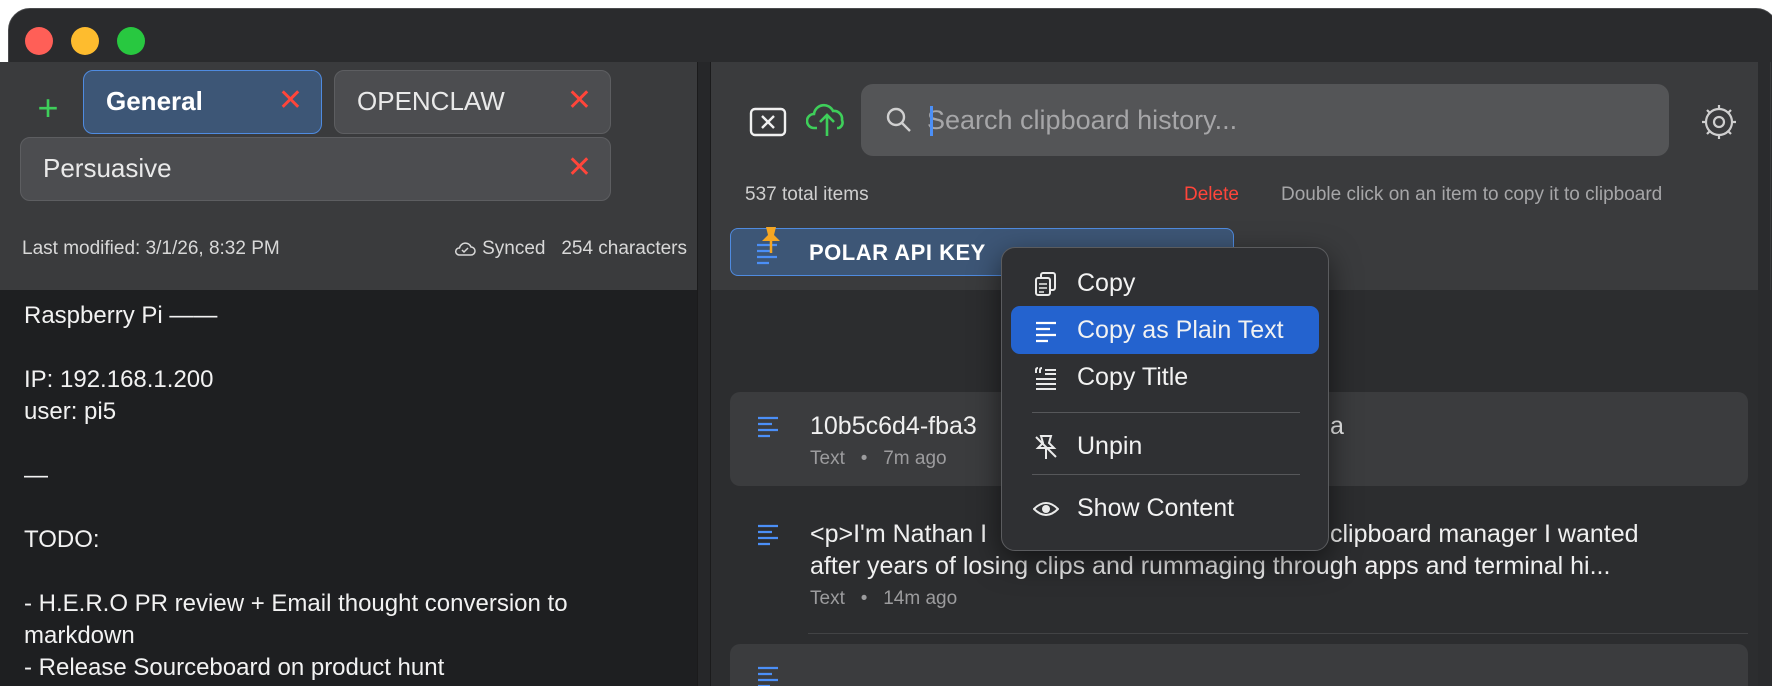 The height and width of the screenshot is (686, 1772). What do you see at coordinates (807, 194) in the screenshot?
I see `total-items: 537 total items` at bounding box center [807, 194].